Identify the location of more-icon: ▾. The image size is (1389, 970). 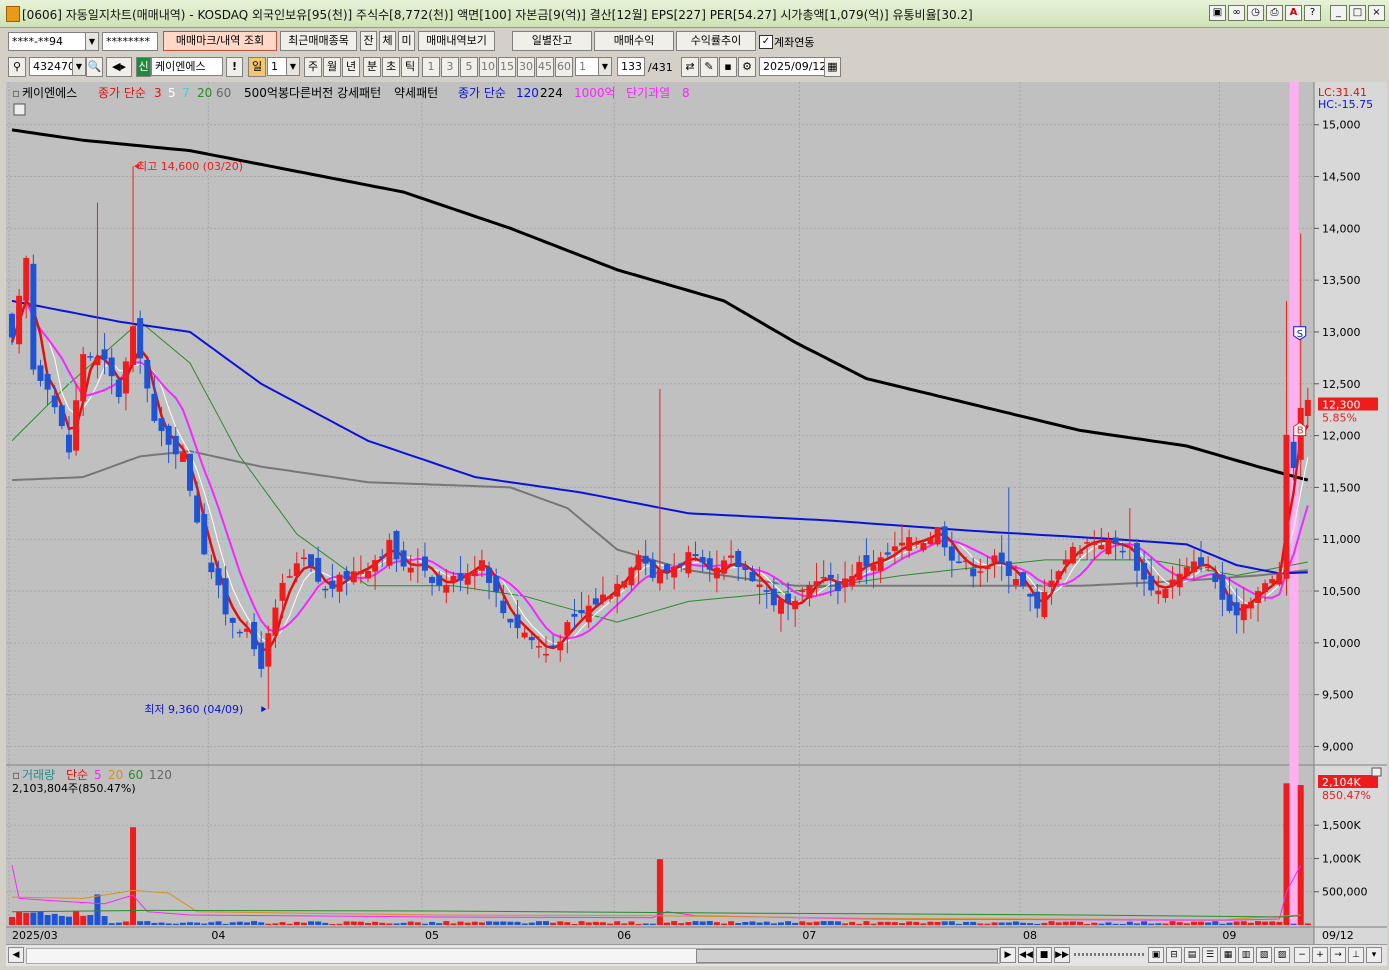
(1374, 955).